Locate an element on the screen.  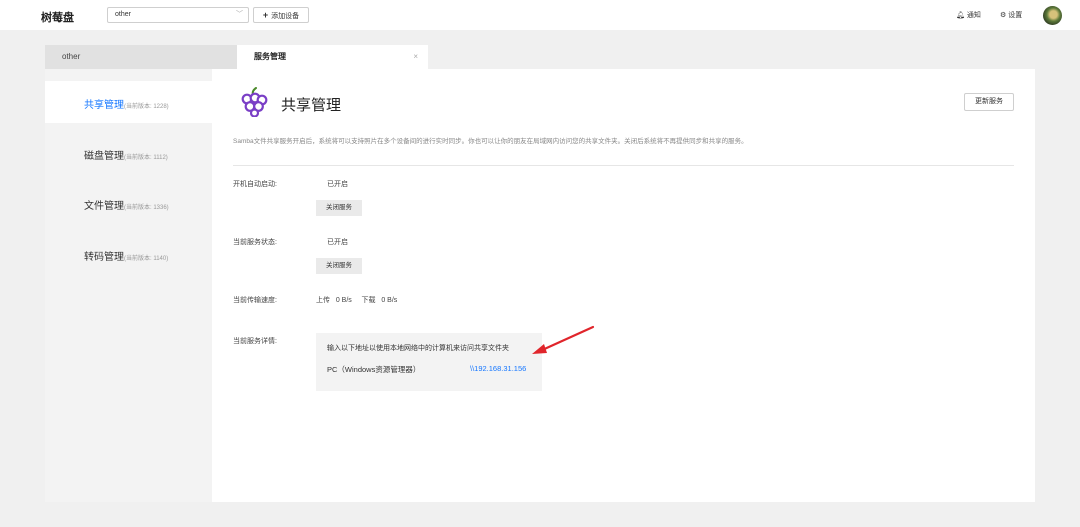
sidebar-item-label: 文件管理 is located at coordinates (104, 206).